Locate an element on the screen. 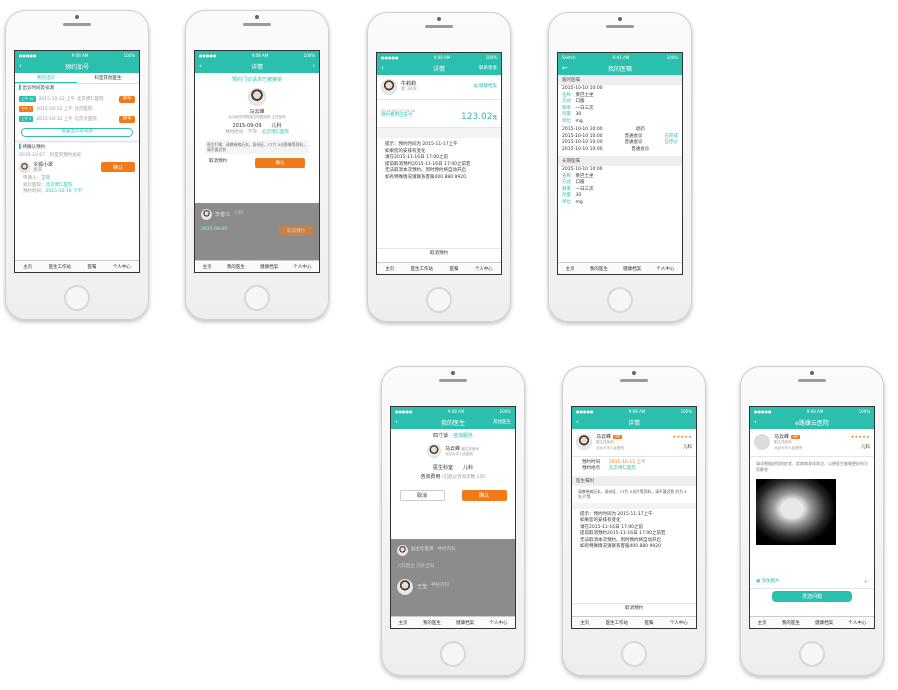 The height and width of the screenshot is (690, 898). bg-section: 儿科医生 内外全科 is located at coordinates (416, 566).